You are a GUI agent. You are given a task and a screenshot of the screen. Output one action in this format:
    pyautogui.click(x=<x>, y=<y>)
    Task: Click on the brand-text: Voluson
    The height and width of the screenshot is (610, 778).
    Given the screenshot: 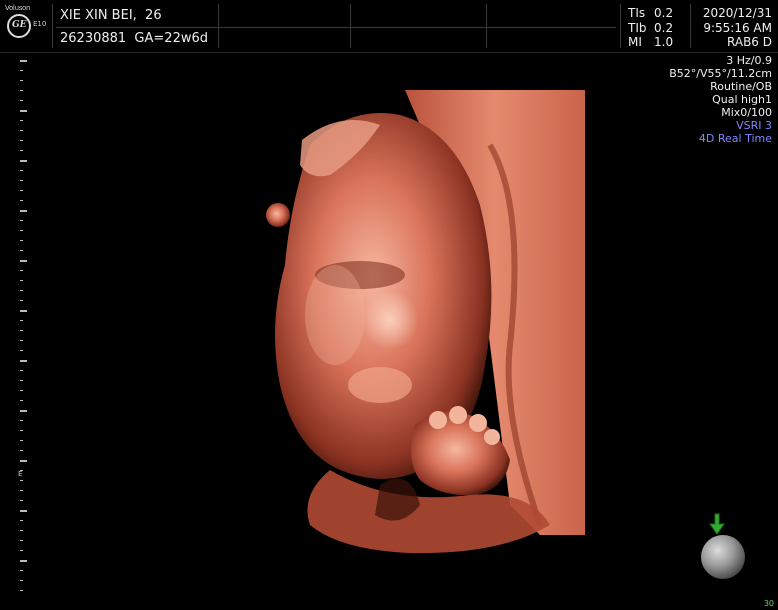 What is the action you would take?
    pyautogui.click(x=18, y=8)
    